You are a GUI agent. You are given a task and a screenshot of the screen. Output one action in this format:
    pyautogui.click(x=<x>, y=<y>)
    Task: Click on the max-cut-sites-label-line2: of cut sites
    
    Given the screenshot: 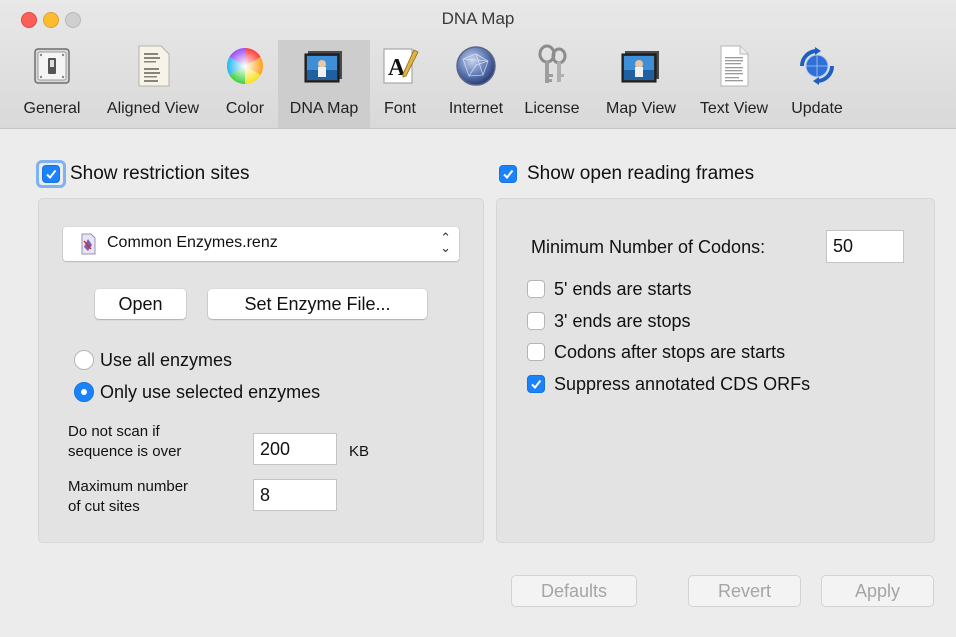 What is the action you would take?
    pyautogui.click(x=104, y=506)
    